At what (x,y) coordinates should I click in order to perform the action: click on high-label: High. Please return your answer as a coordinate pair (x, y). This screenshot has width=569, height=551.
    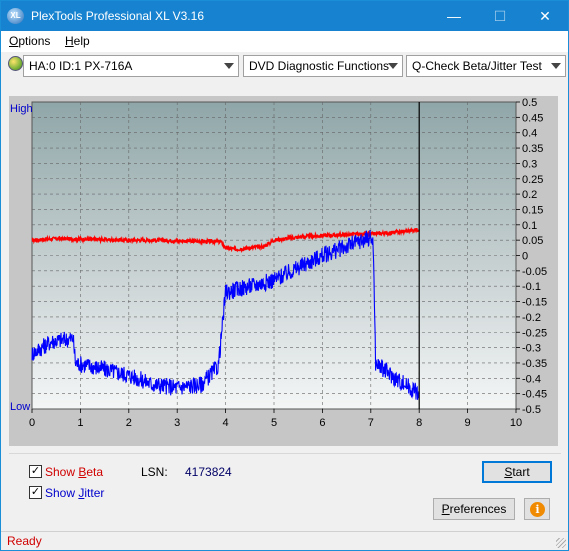
    Looking at the image, I should click on (21, 109).